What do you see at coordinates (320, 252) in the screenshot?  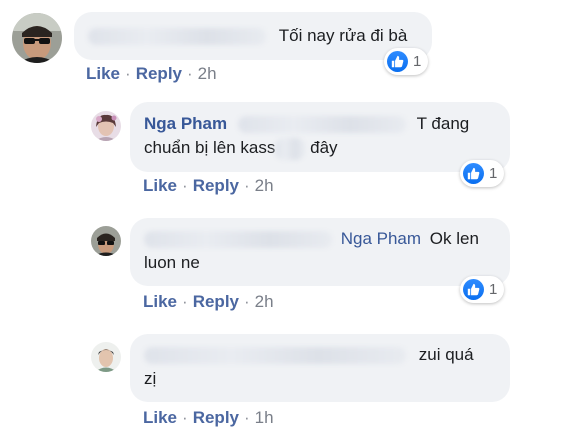 I see `comment-bubble: Nga Pham Ok len luon ne` at bounding box center [320, 252].